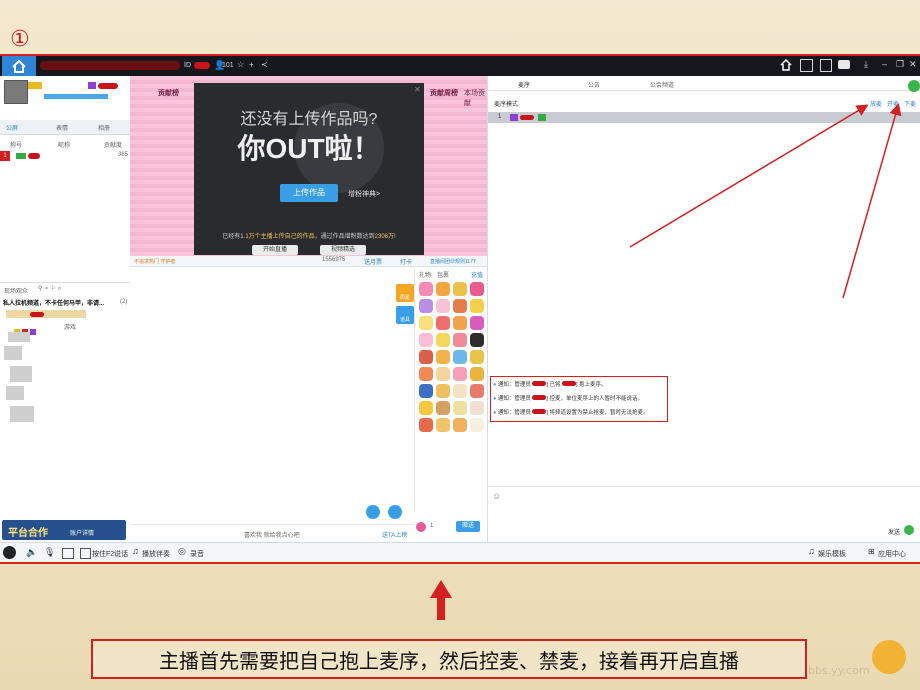 The image size is (920, 690). Describe the element at coordinates (441, 589) in the screenshot. I see `up-arrow-head` at that location.